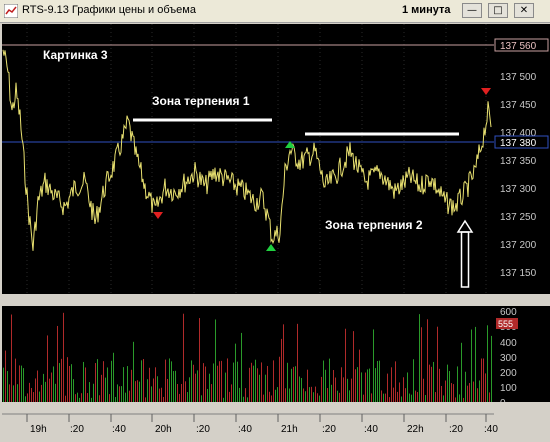 This screenshot has width=550, height=442. Describe the element at coordinates (518, 161) in the screenshot. I see `price-tick: 137 350` at that location.